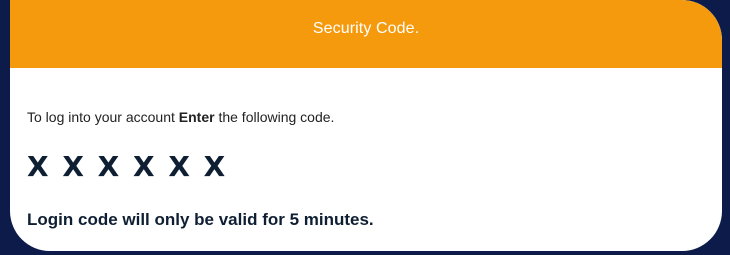 This screenshot has height=255, width=730. What do you see at coordinates (127, 166) in the screenshot?
I see `security-code-value: X X X X X X` at bounding box center [127, 166].